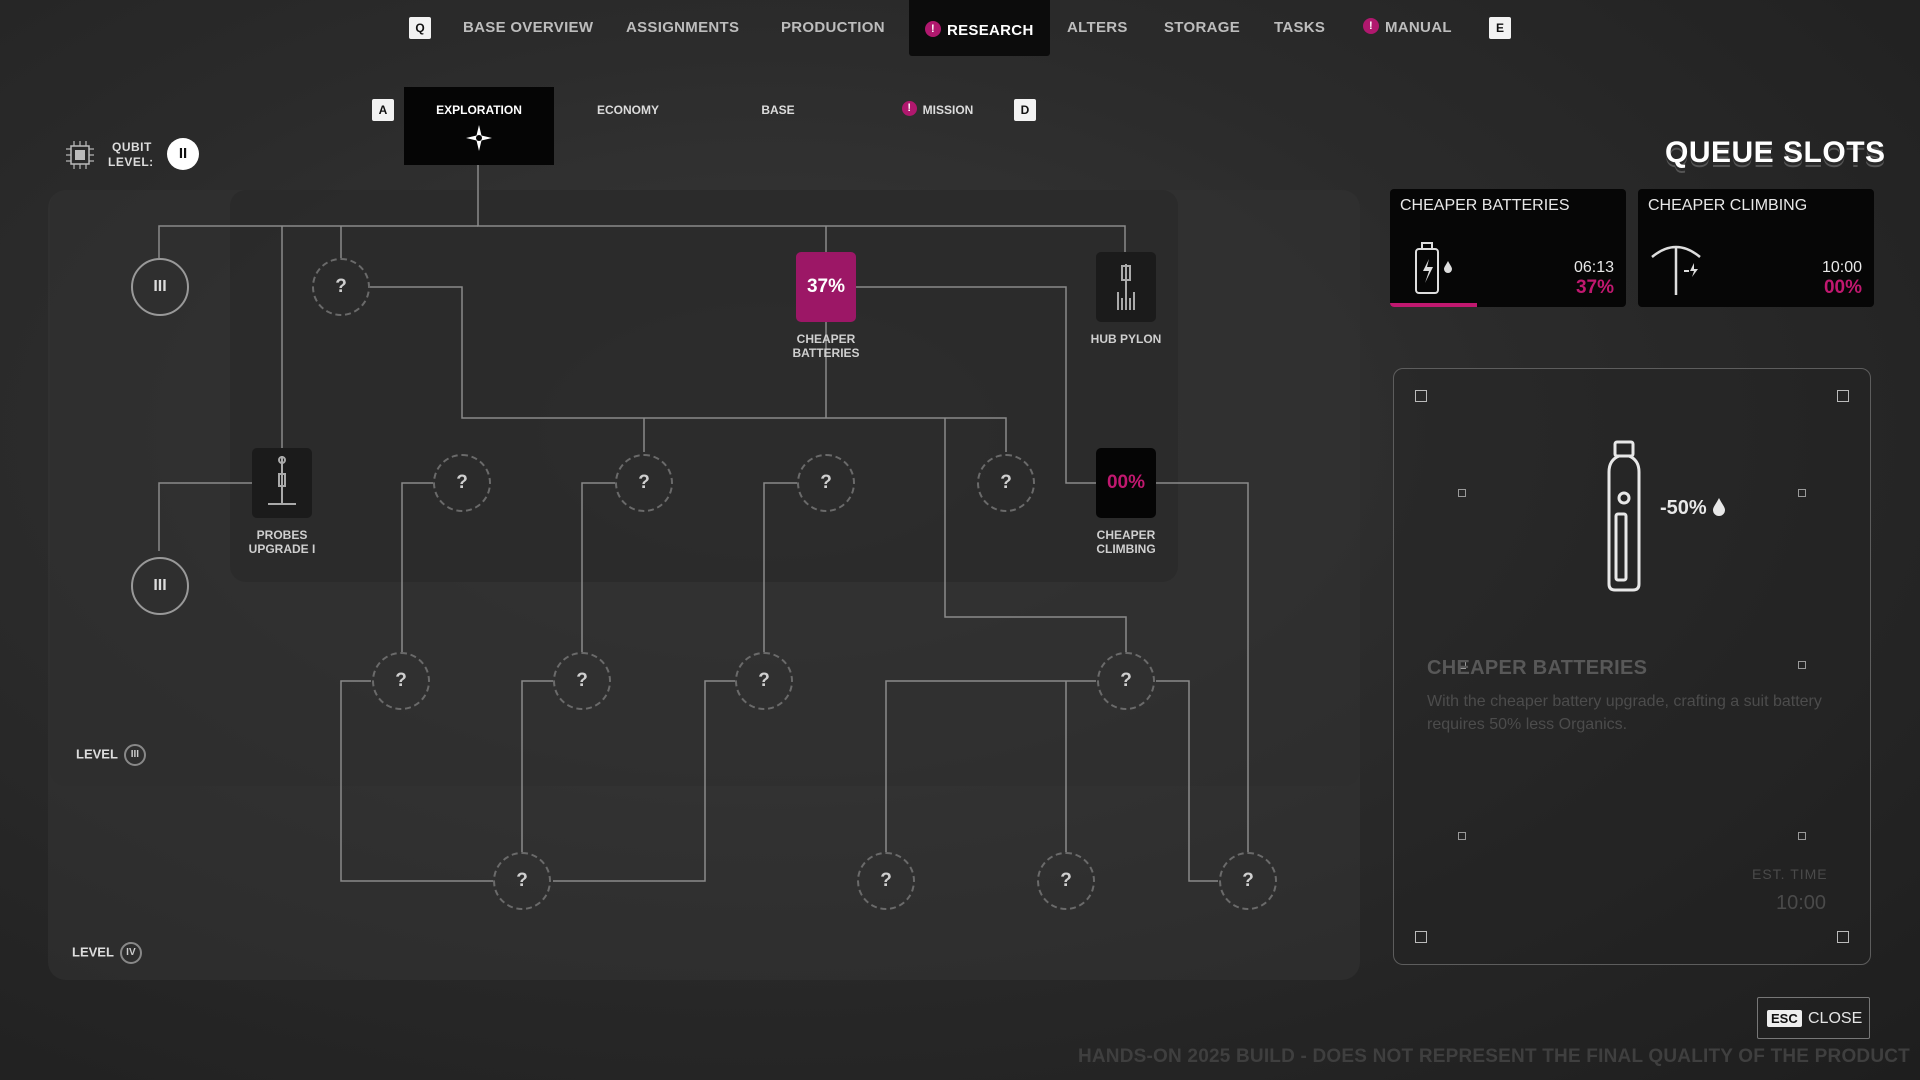  I want to click on close-button: ESC CLOSE, so click(1813, 1018).